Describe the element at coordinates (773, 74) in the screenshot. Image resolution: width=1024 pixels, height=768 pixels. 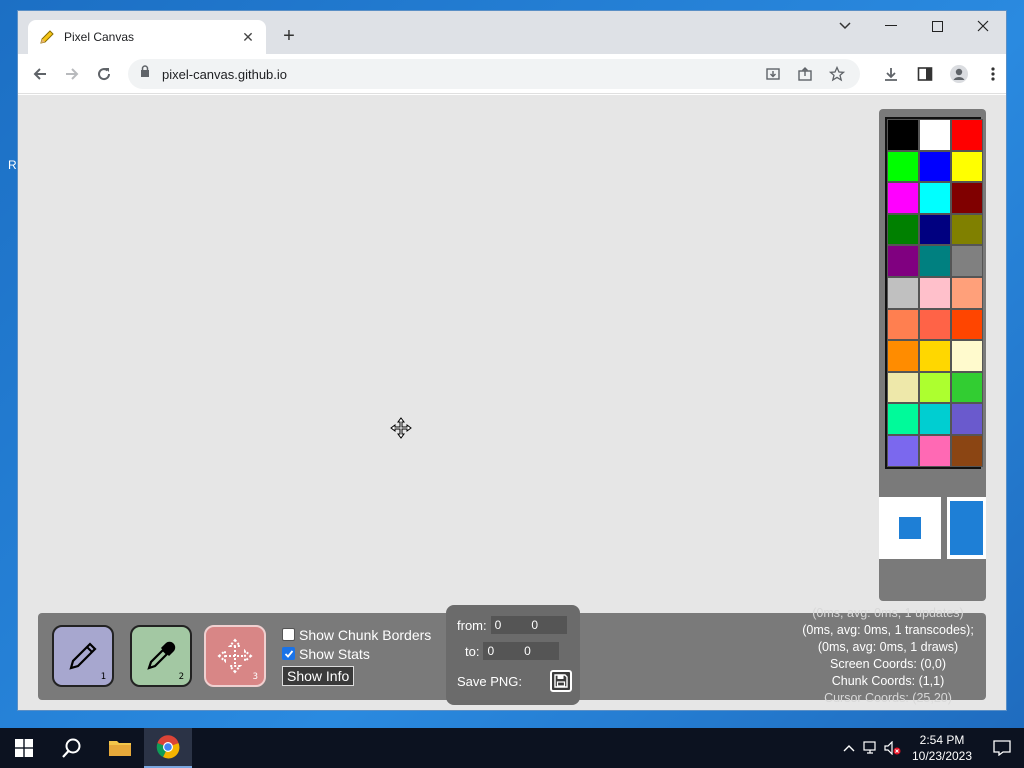
I see `install-app-icon` at that location.